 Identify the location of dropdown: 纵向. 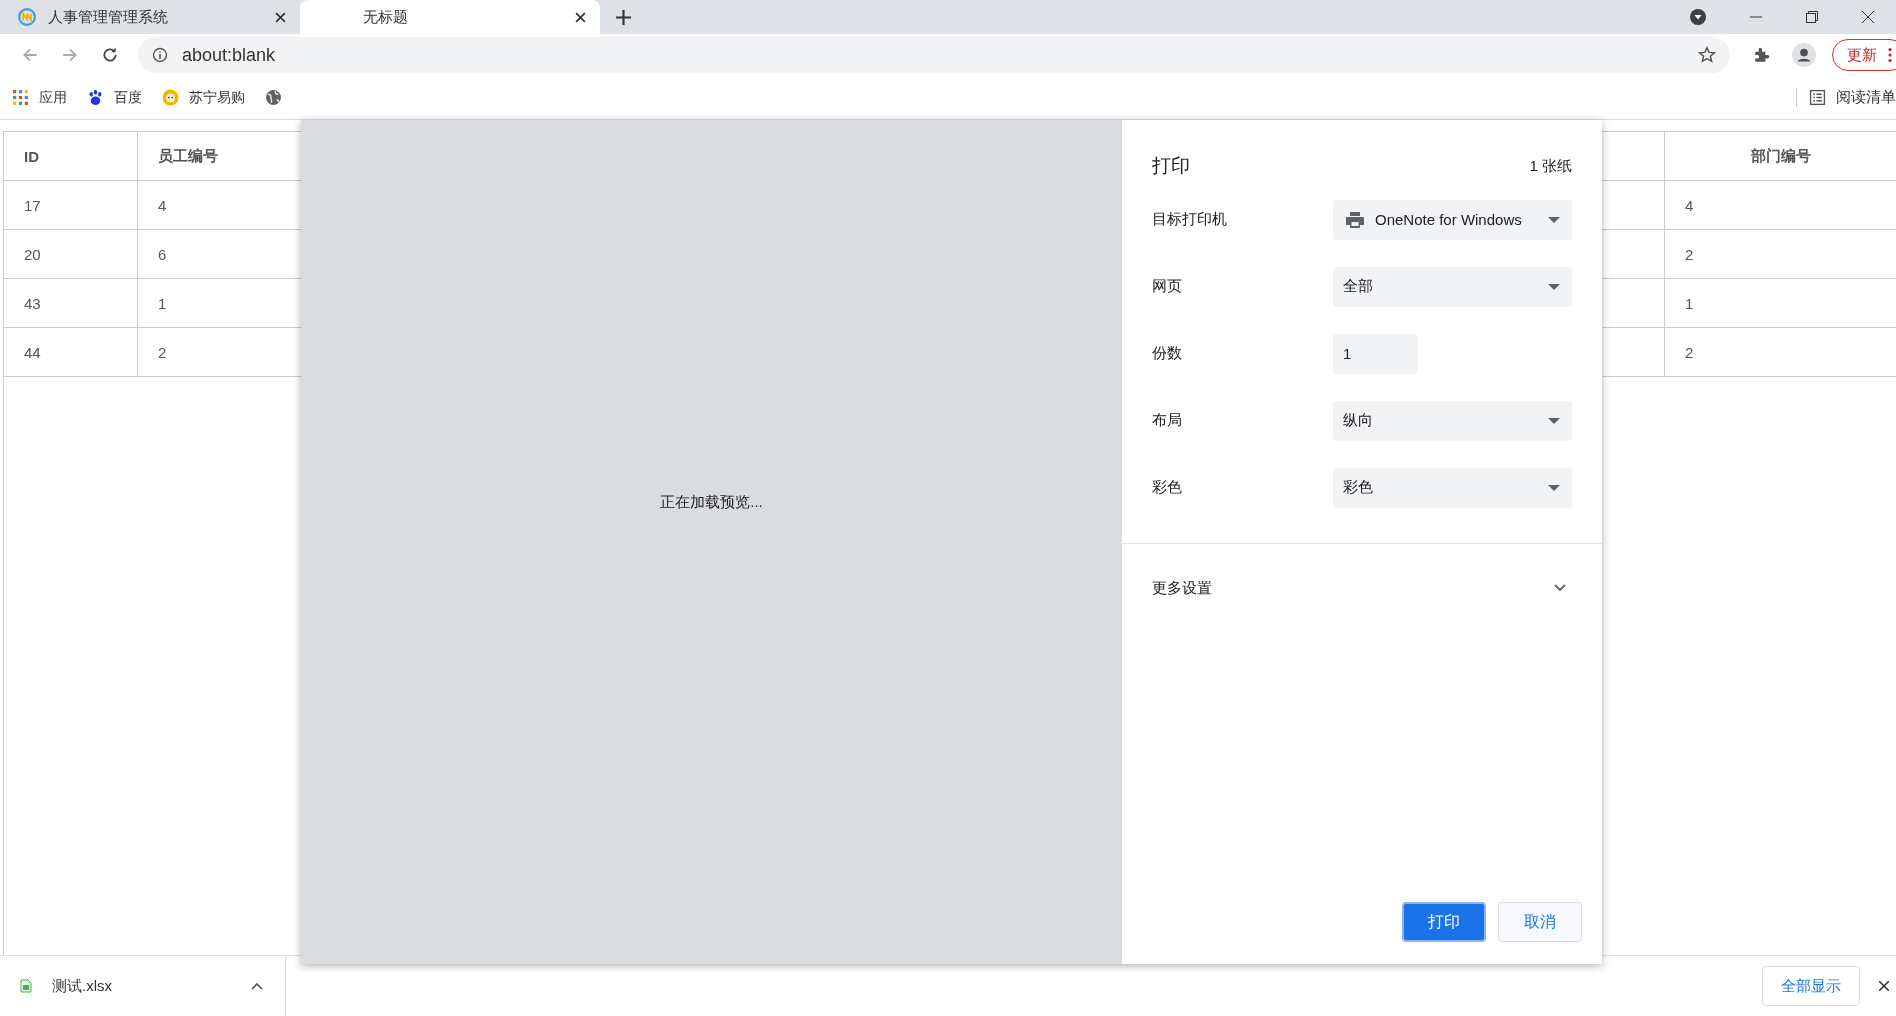
(1452, 420).